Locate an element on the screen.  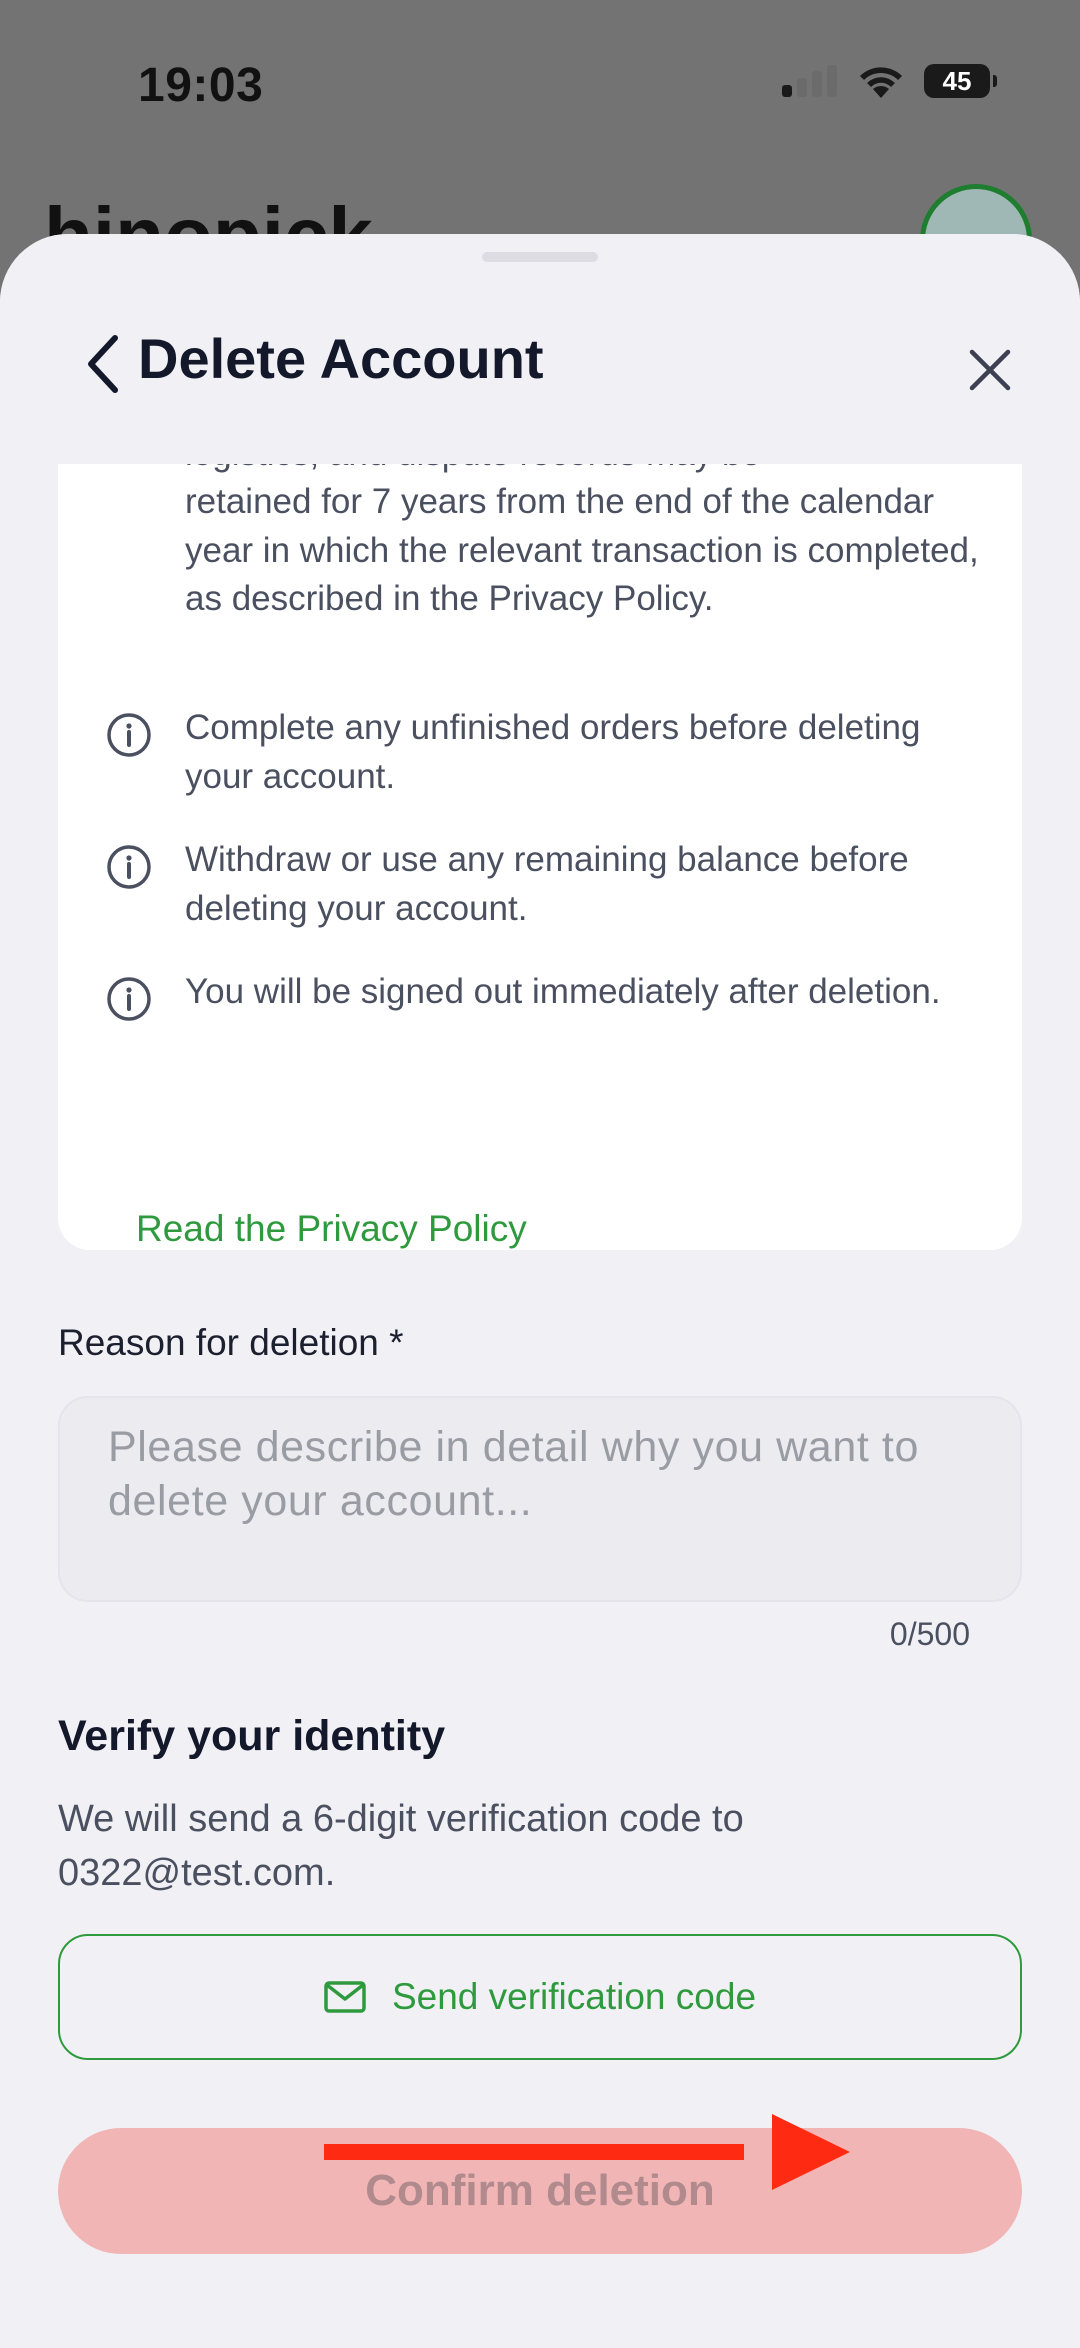
sheet-header: Delete Account is located at coordinates (540, 349).